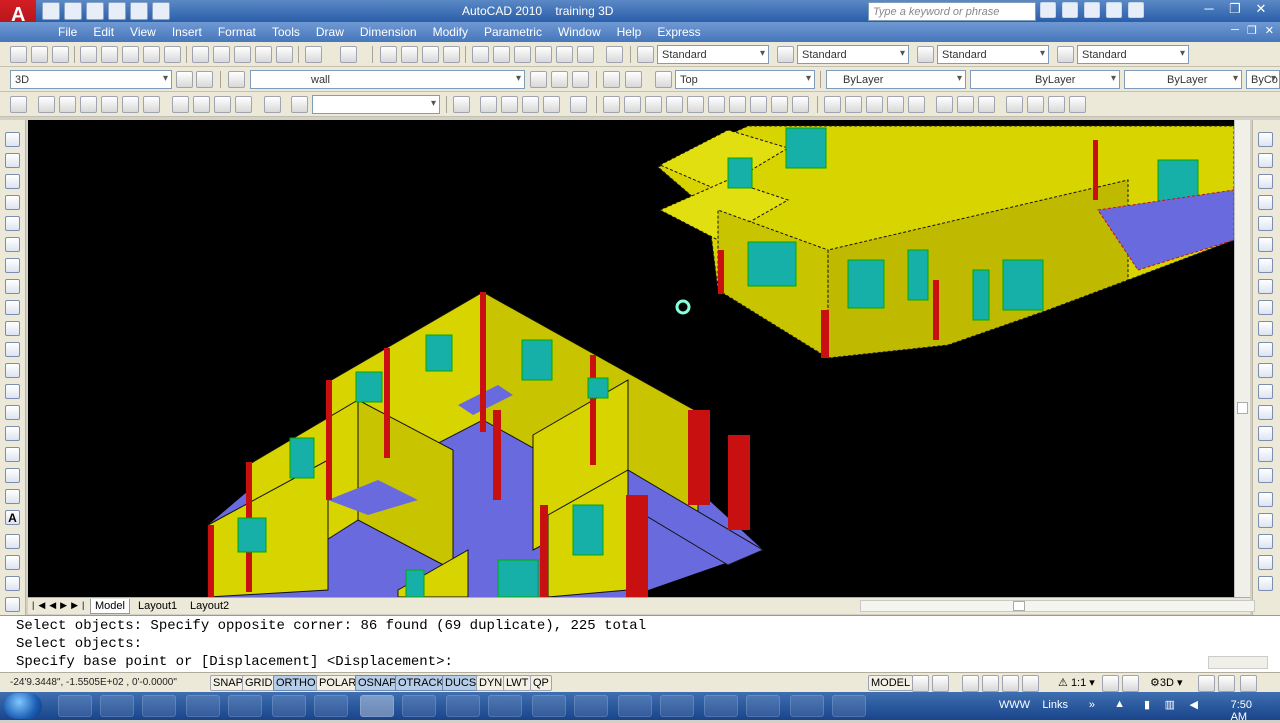  What do you see at coordinates (1166, 682) in the screenshot?
I see `workspace-switch: ⚙3D ▾` at bounding box center [1166, 682].